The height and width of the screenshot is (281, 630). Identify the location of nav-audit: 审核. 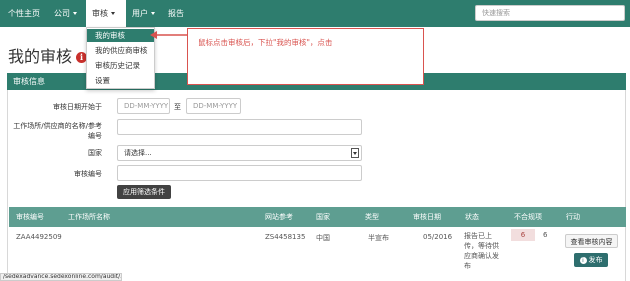
(106, 13).